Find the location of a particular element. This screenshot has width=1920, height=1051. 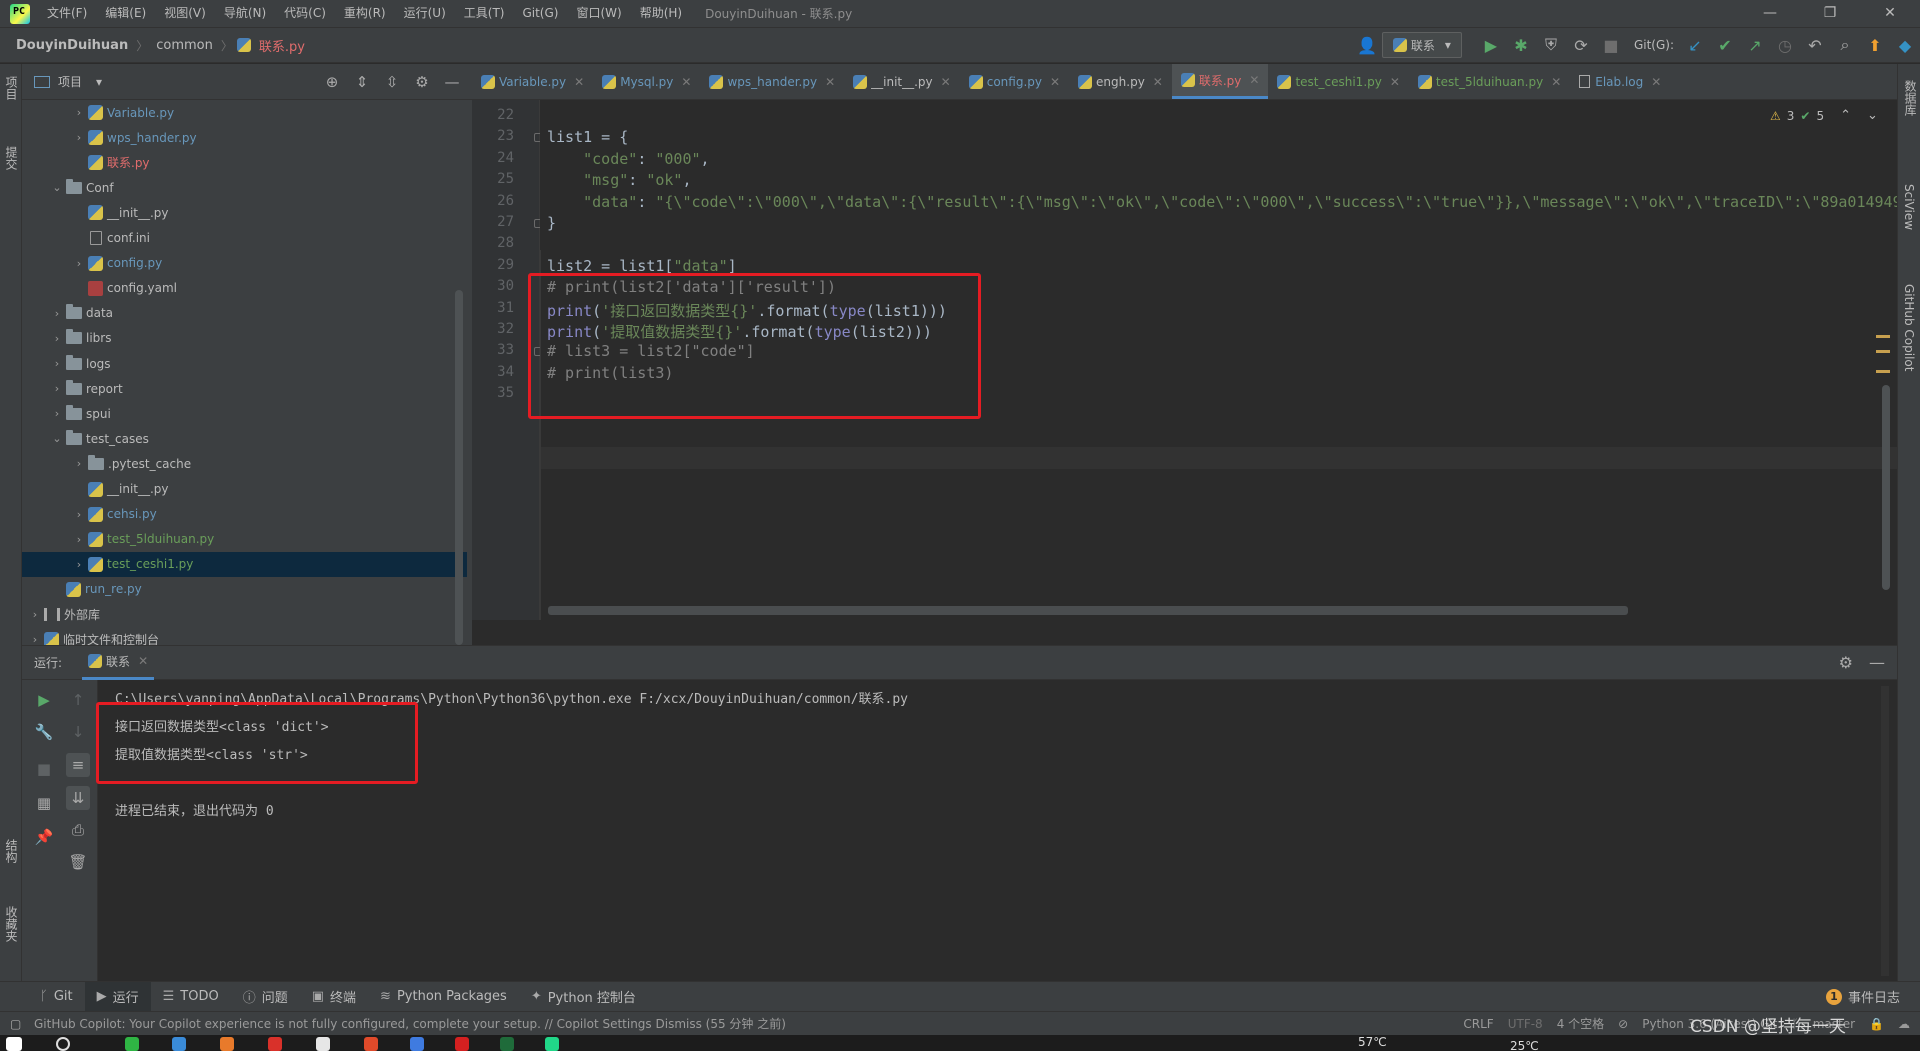

event-log-button: 1 事件日志 is located at coordinates (1863, 997).